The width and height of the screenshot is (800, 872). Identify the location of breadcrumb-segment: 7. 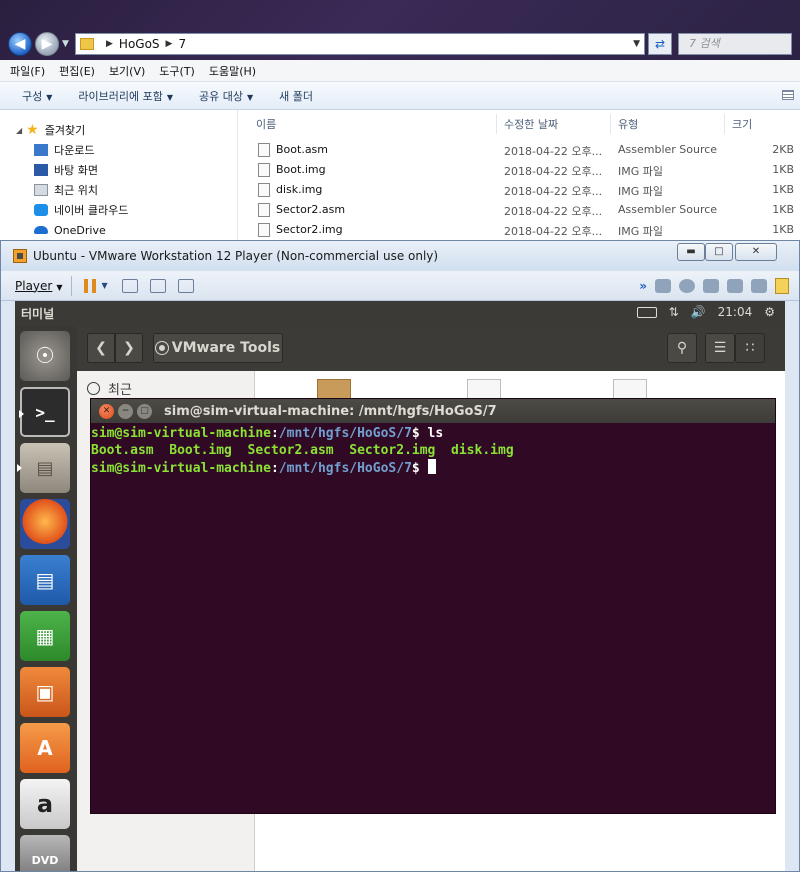
(182, 44).